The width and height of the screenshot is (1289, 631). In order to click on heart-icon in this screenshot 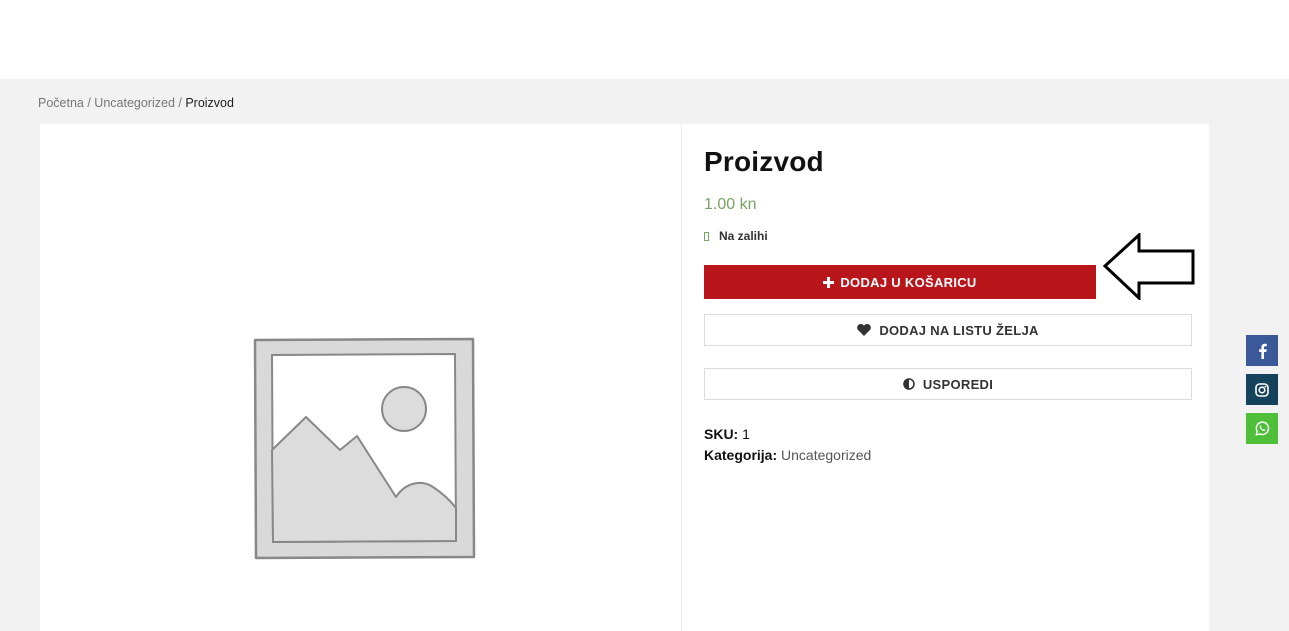, I will do `click(864, 330)`.